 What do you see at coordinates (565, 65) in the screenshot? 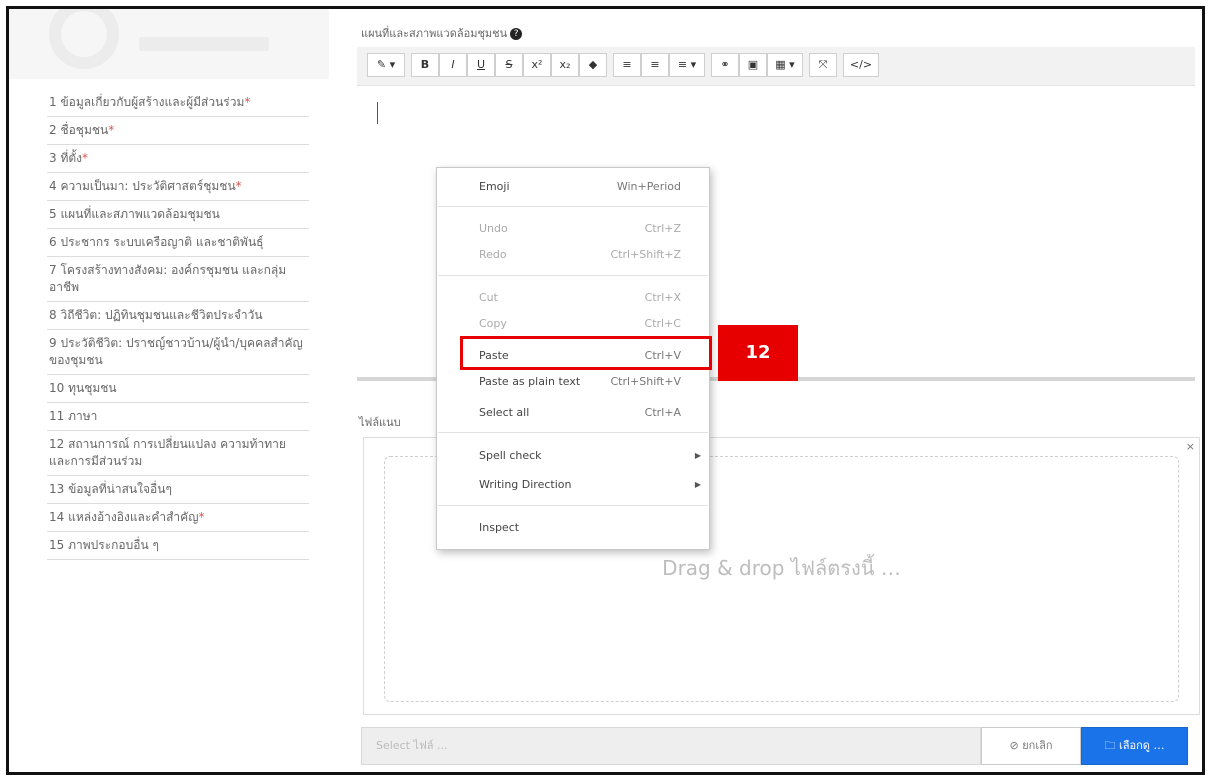
I see `subscript-button: x₂` at bounding box center [565, 65].